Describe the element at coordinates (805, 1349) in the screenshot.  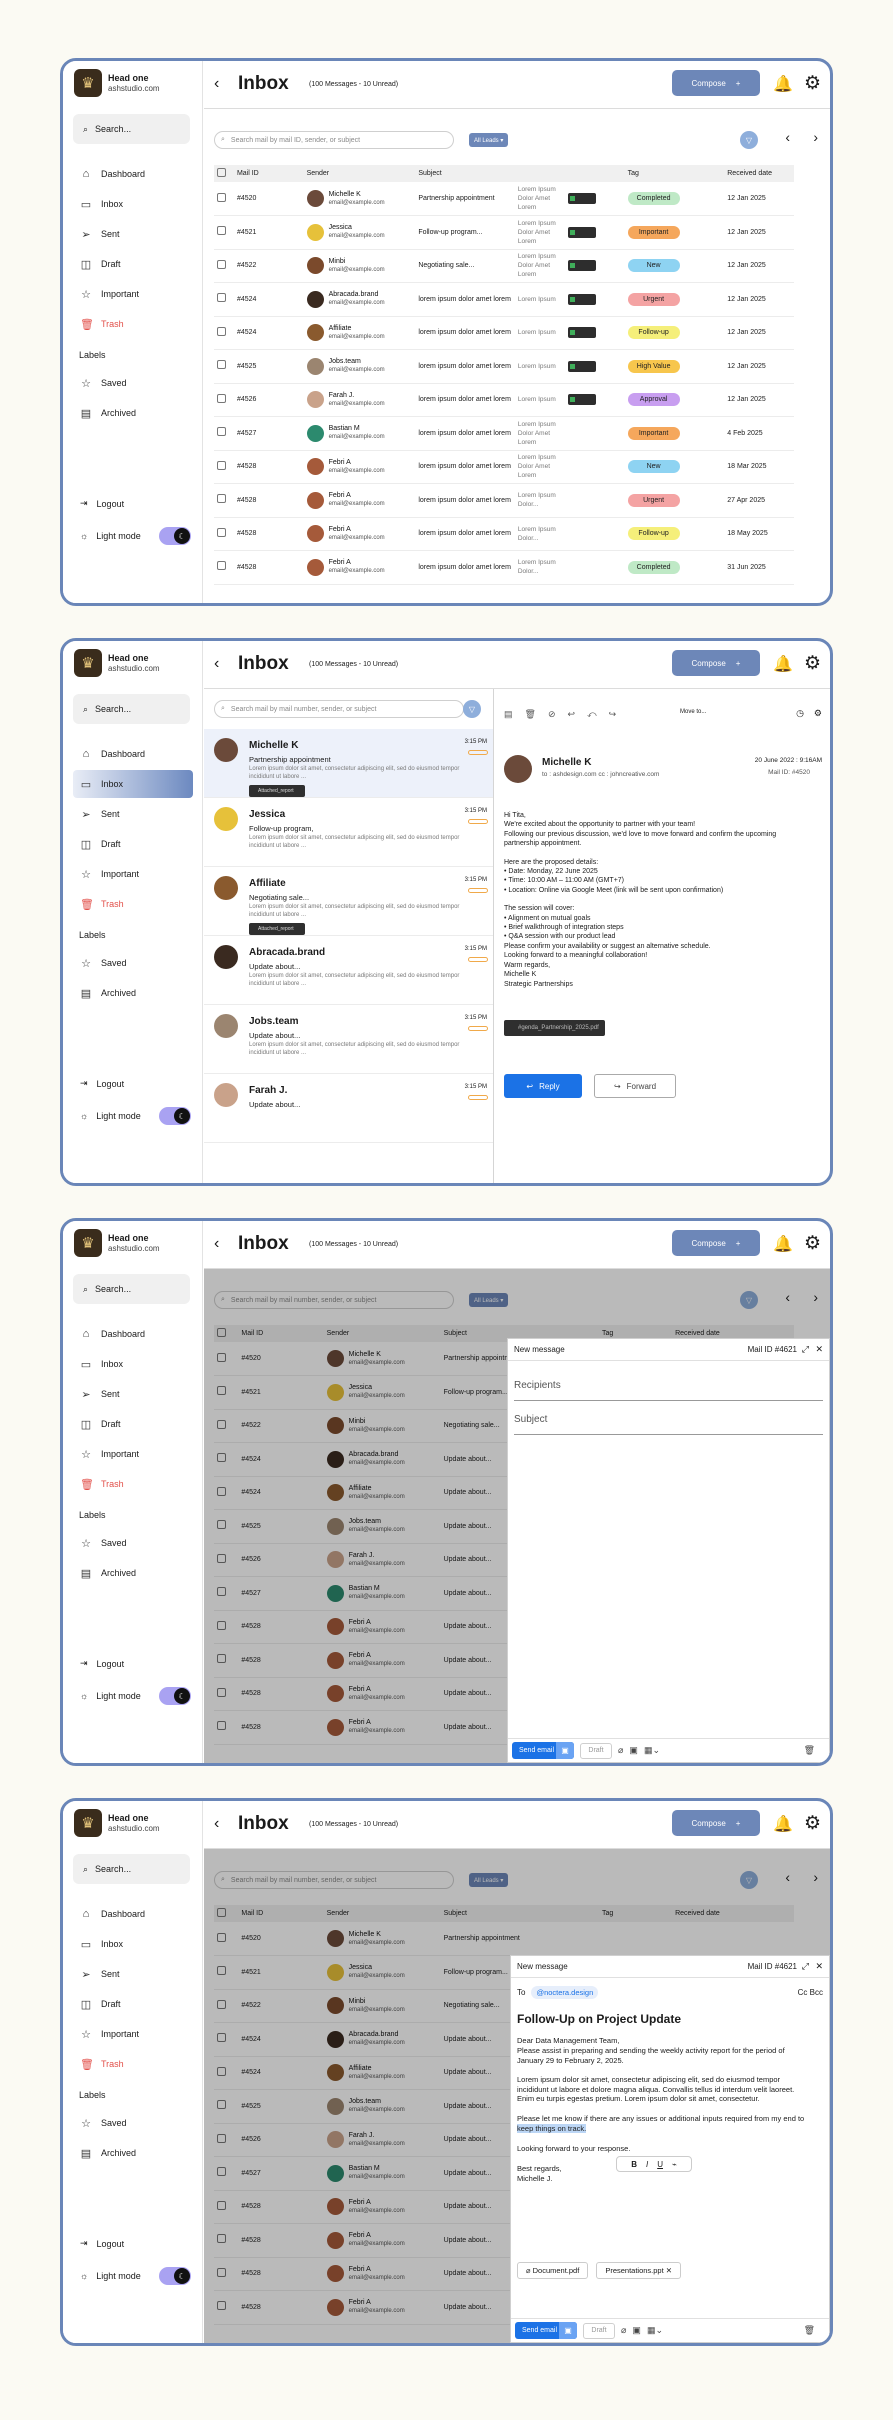
I see `expand-icon: ⤢` at that location.